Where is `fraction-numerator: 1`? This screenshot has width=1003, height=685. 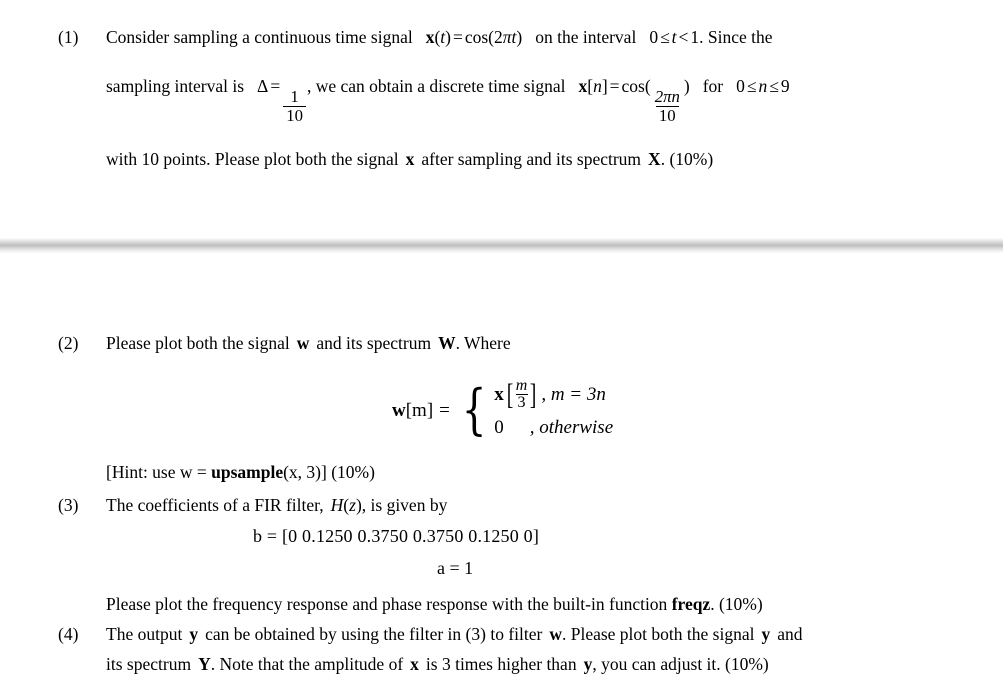
fraction-numerator: 1 is located at coordinates (294, 97).